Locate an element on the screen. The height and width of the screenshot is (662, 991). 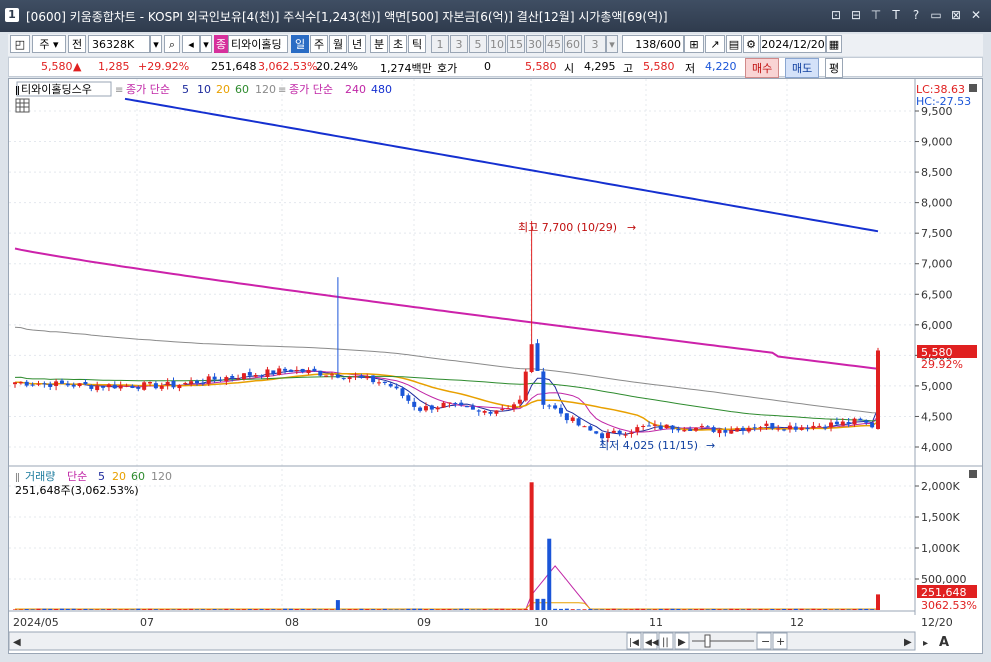
interval-dropdown-icon: ▾ is located at coordinates (612, 44).